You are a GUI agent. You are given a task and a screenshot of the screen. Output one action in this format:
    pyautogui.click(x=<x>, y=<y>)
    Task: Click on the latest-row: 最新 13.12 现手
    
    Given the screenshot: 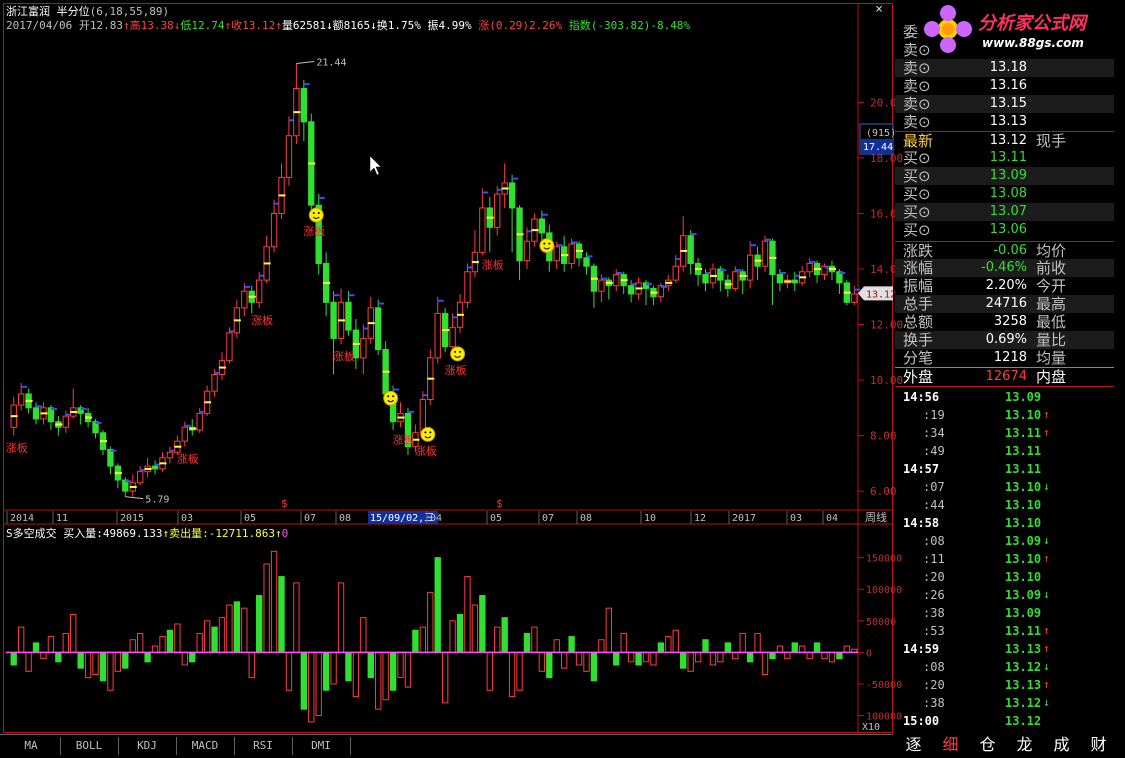 What is the action you would take?
    pyautogui.click(x=1004, y=140)
    